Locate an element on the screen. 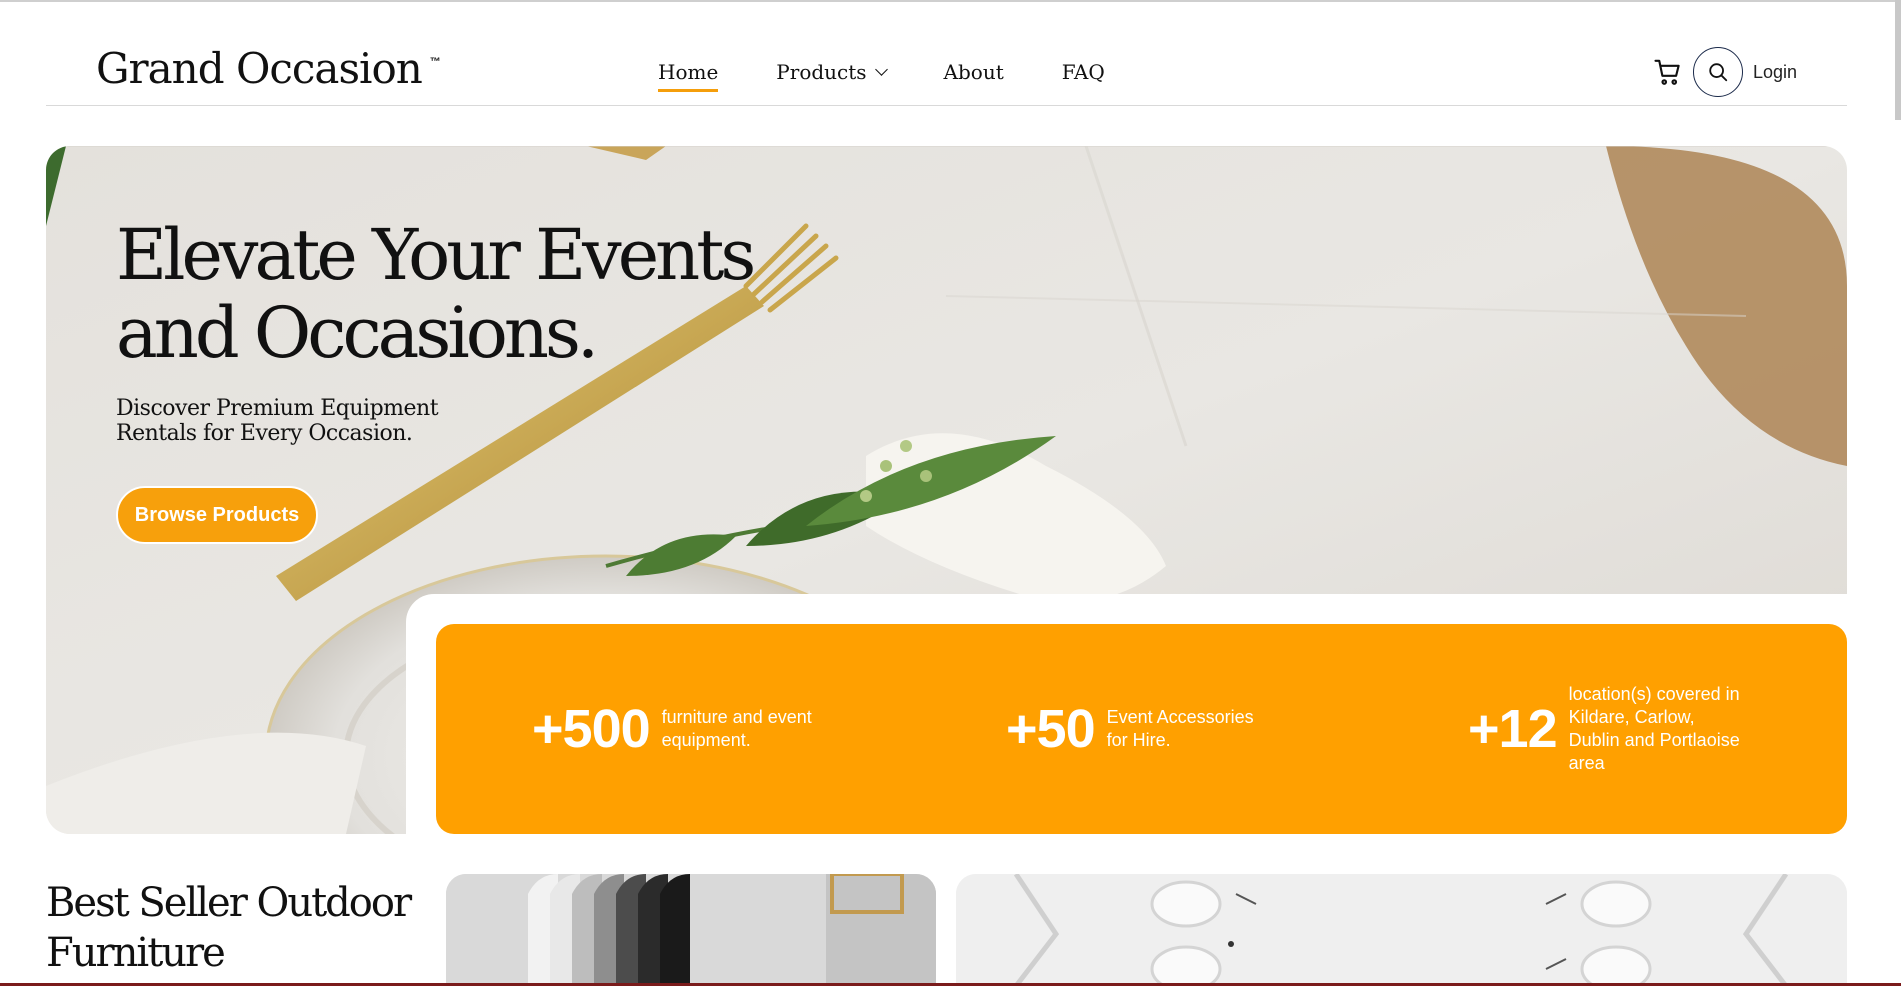 The image size is (1901, 986). nav-home-label: Home is located at coordinates (688, 72).